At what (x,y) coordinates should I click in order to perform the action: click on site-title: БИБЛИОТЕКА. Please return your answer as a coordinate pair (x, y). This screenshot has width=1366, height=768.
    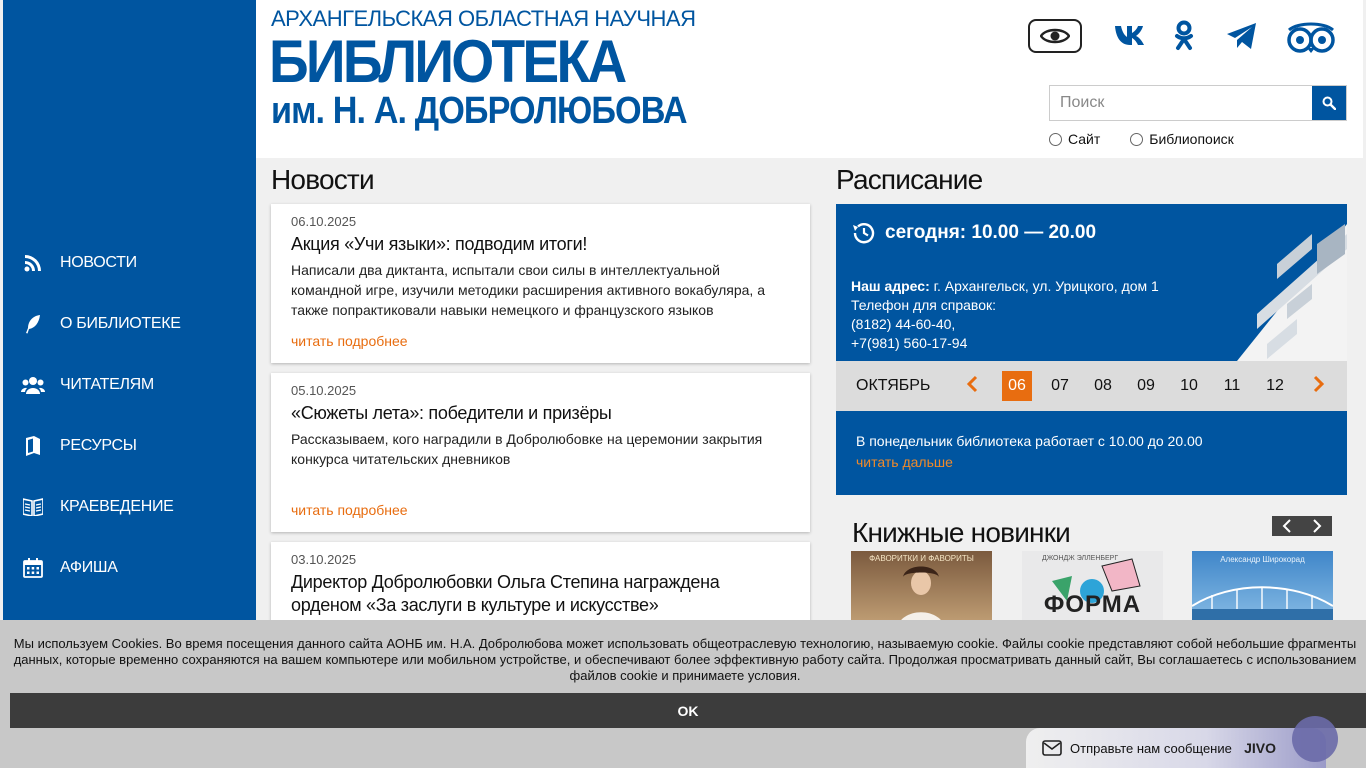
    Looking at the image, I should click on (448, 62).